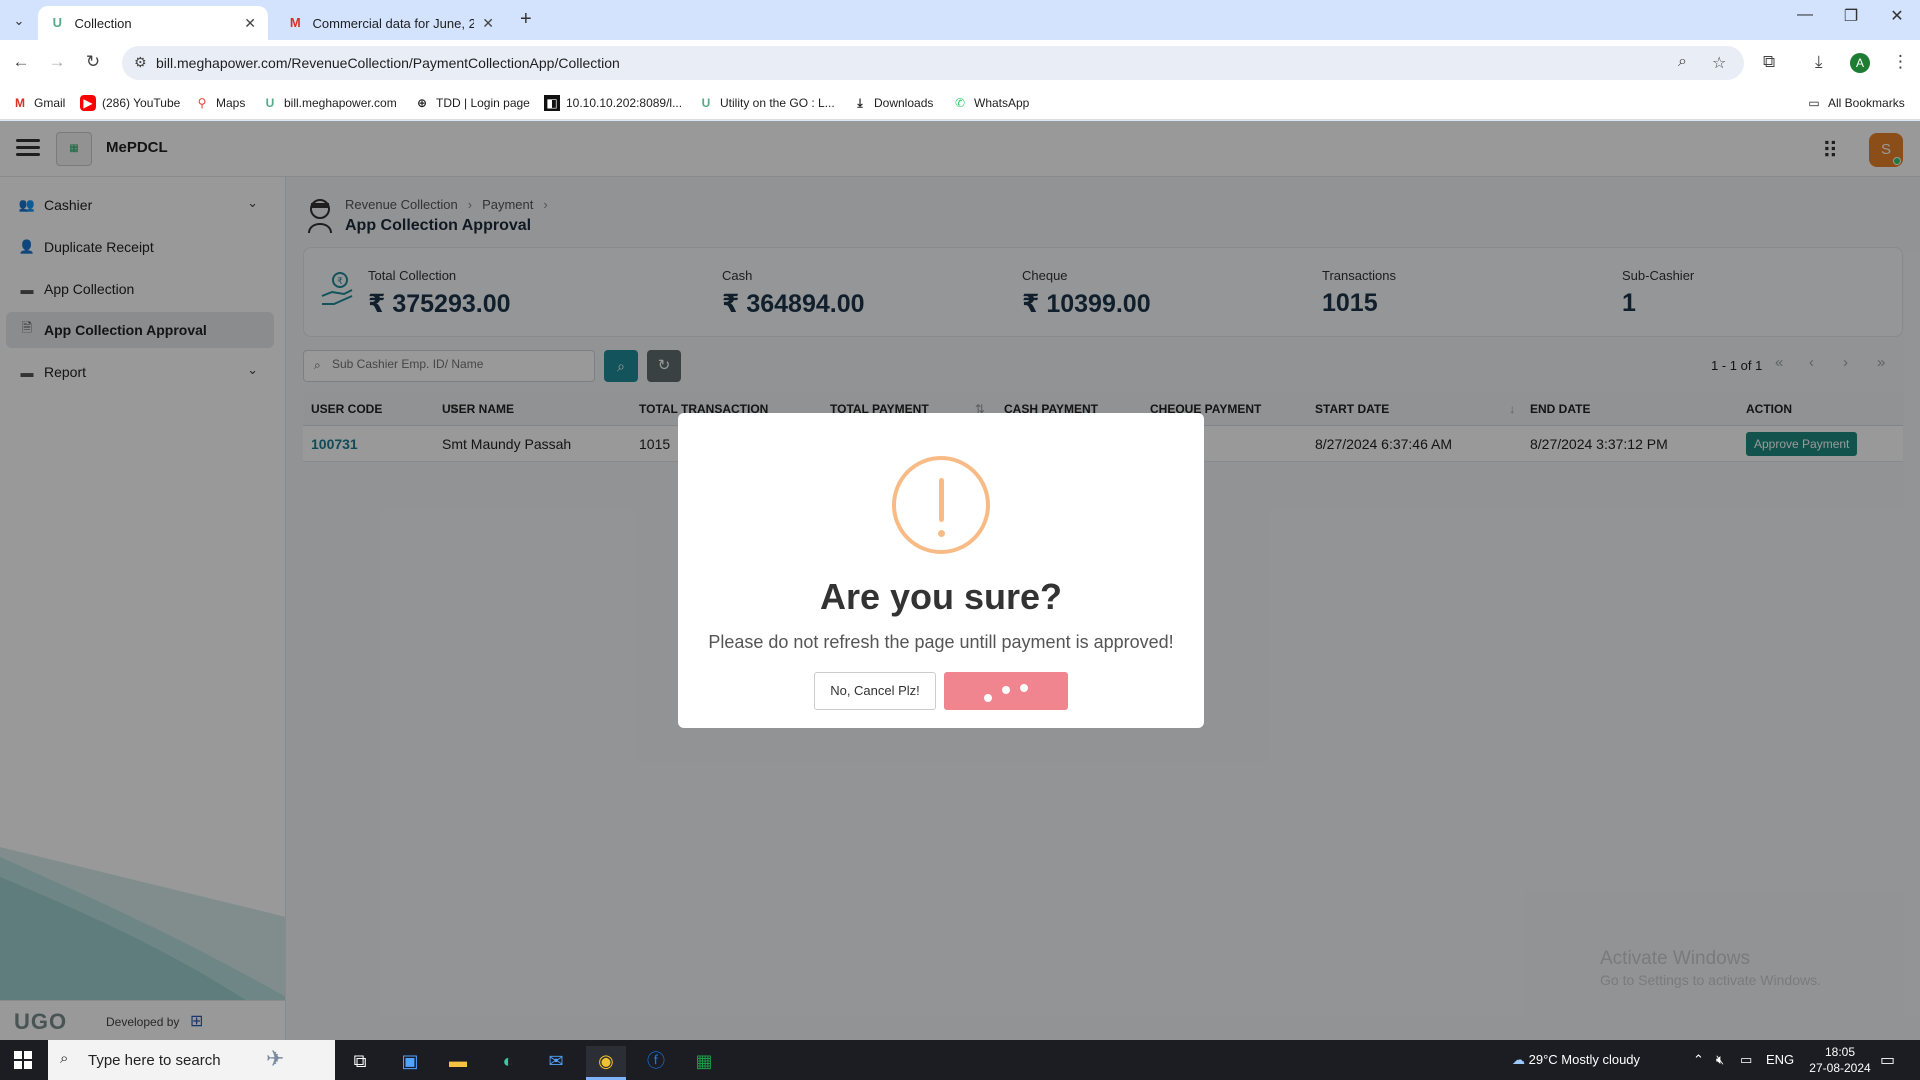 This screenshot has height=1080, width=1920. I want to click on bookmark-tdd: ⊕ TDD | Login page, so click(472, 103).